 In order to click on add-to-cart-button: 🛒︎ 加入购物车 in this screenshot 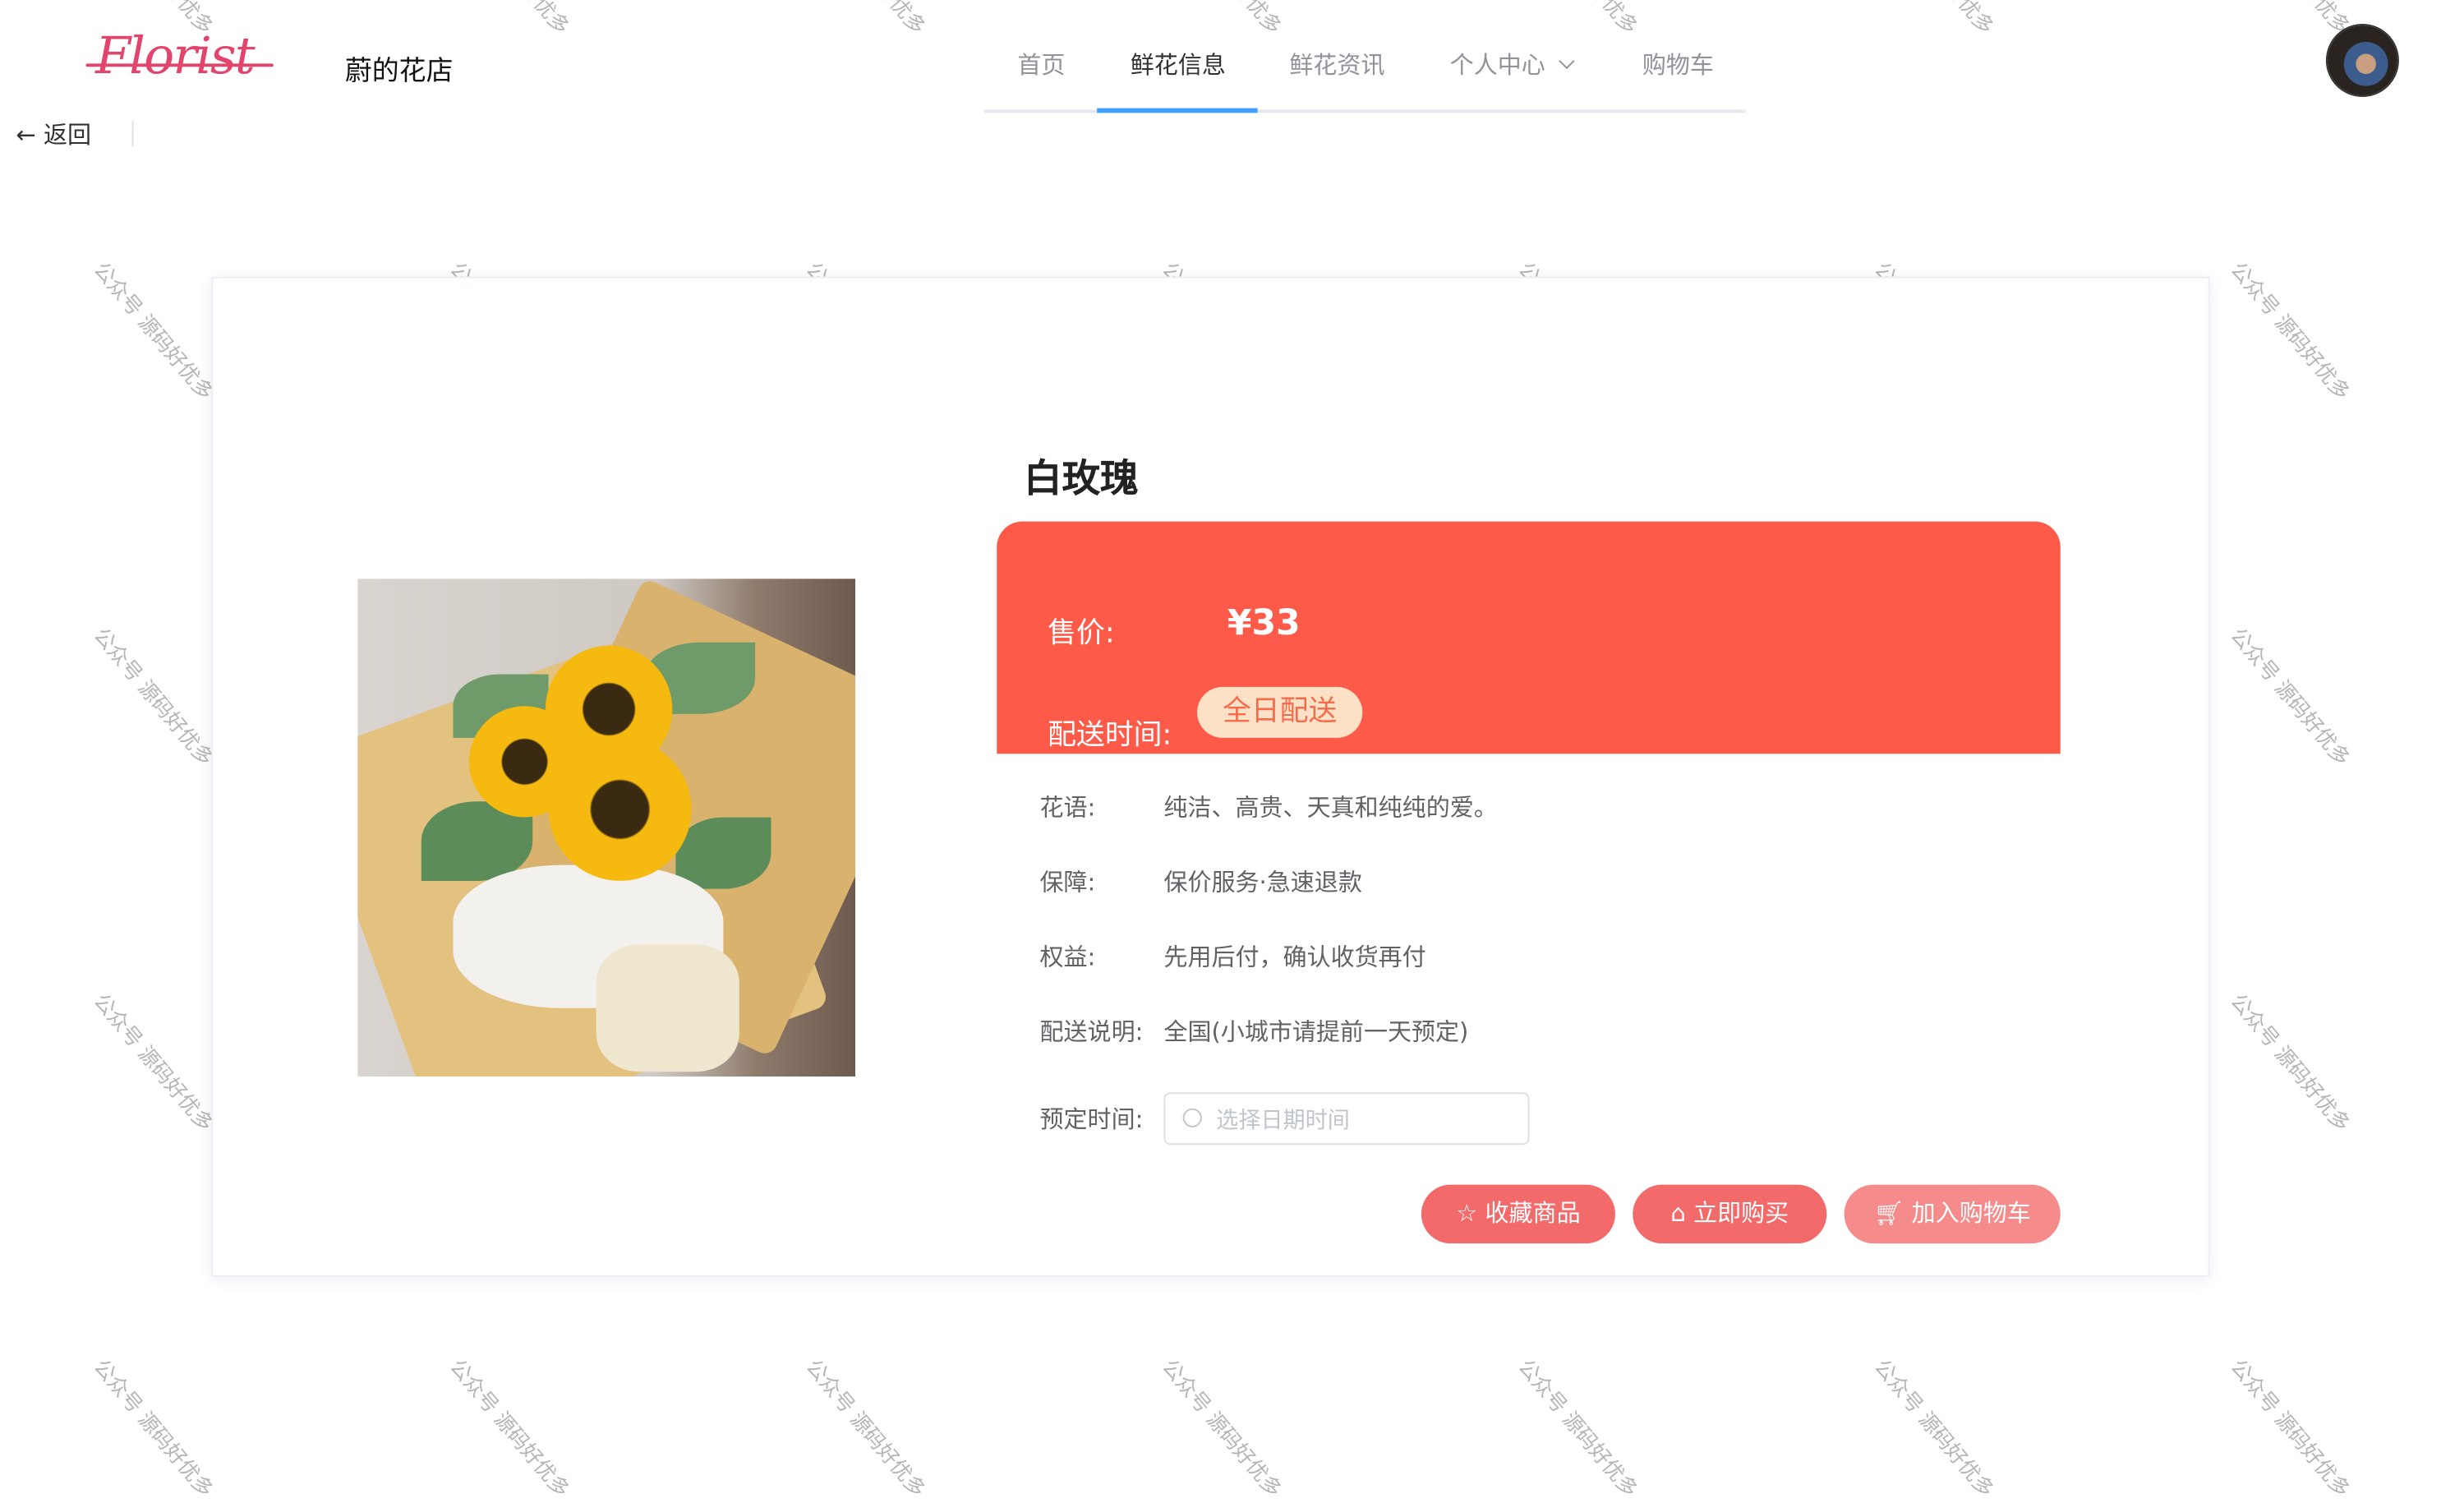, I will do `click(1953, 1214)`.